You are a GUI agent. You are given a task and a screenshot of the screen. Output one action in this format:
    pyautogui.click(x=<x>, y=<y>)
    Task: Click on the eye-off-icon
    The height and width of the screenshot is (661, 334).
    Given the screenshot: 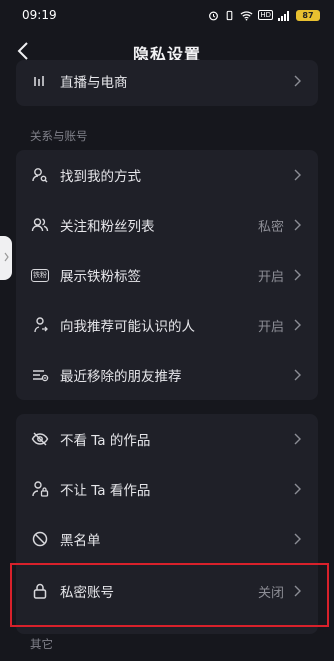 What is the action you would take?
    pyautogui.click(x=40, y=439)
    